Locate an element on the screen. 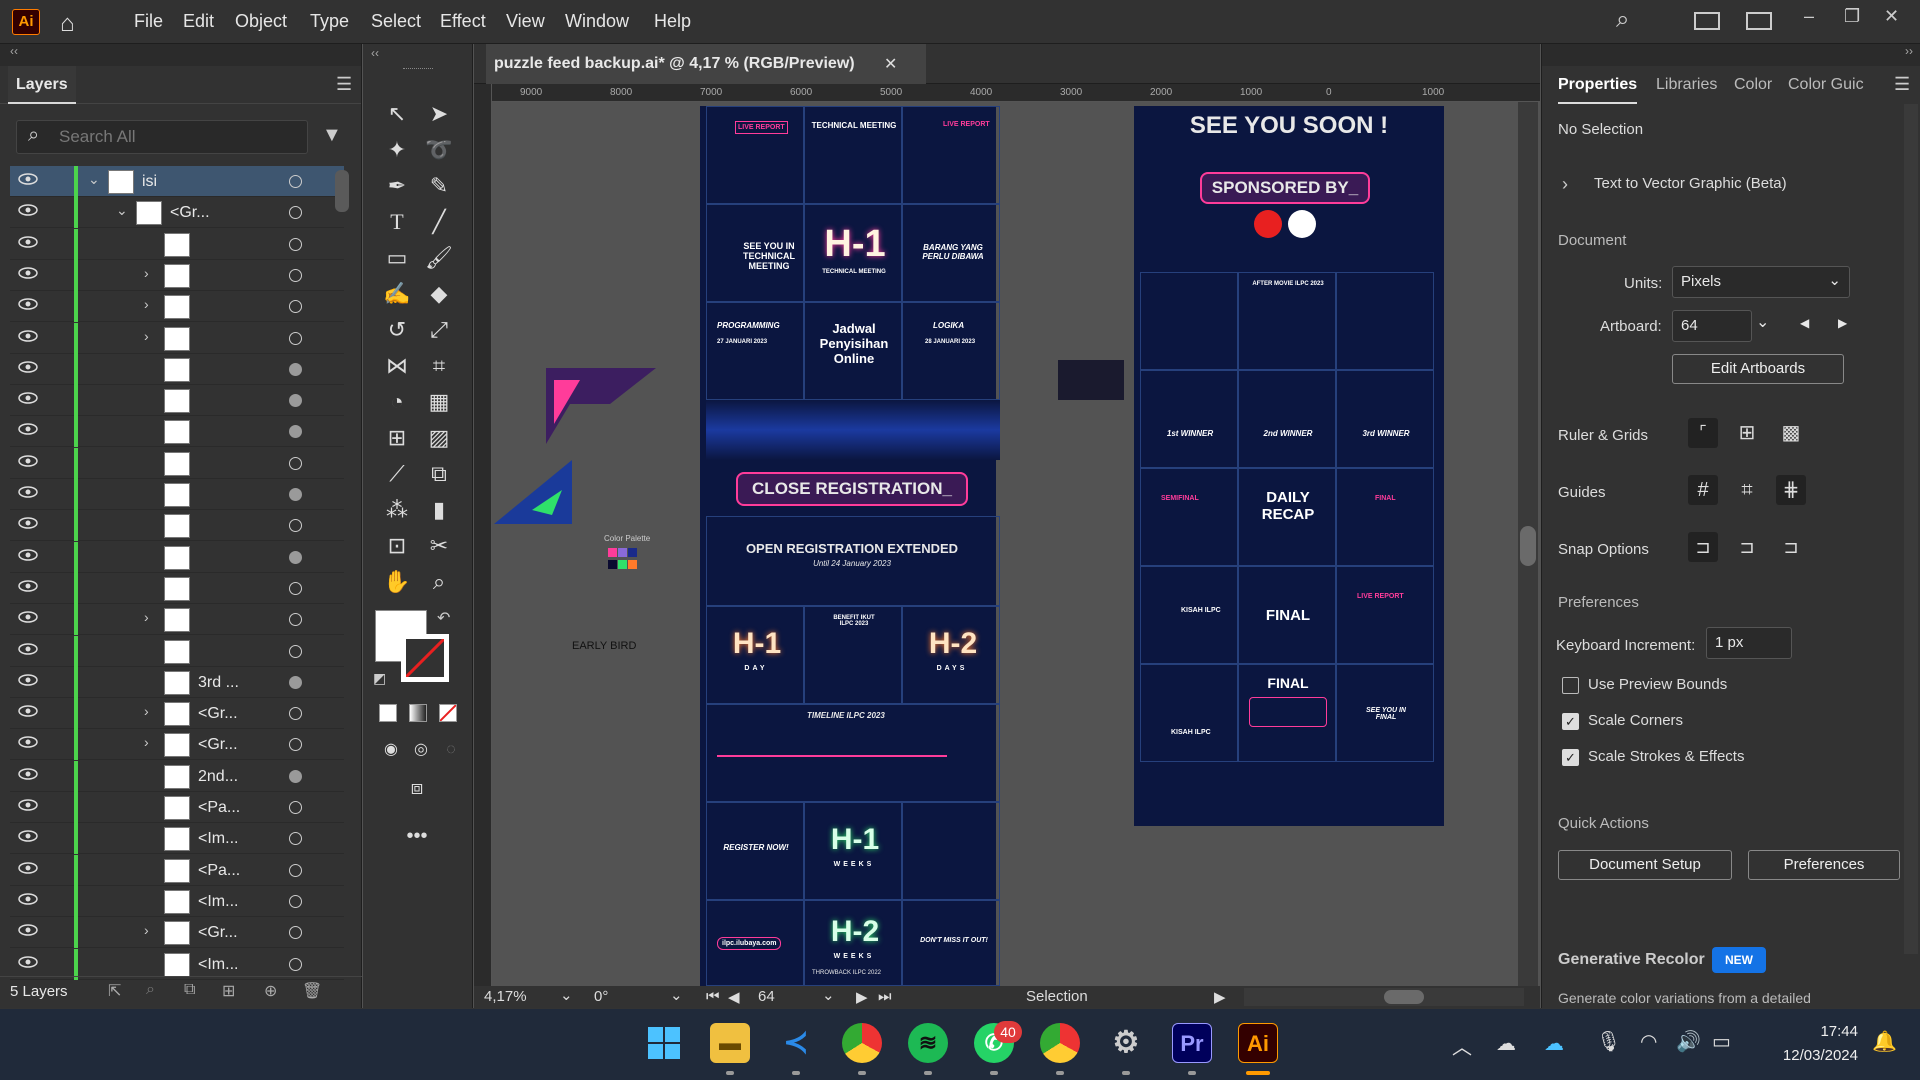 The width and height of the screenshot is (1920, 1080). menu-file: File is located at coordinates (148, 21).